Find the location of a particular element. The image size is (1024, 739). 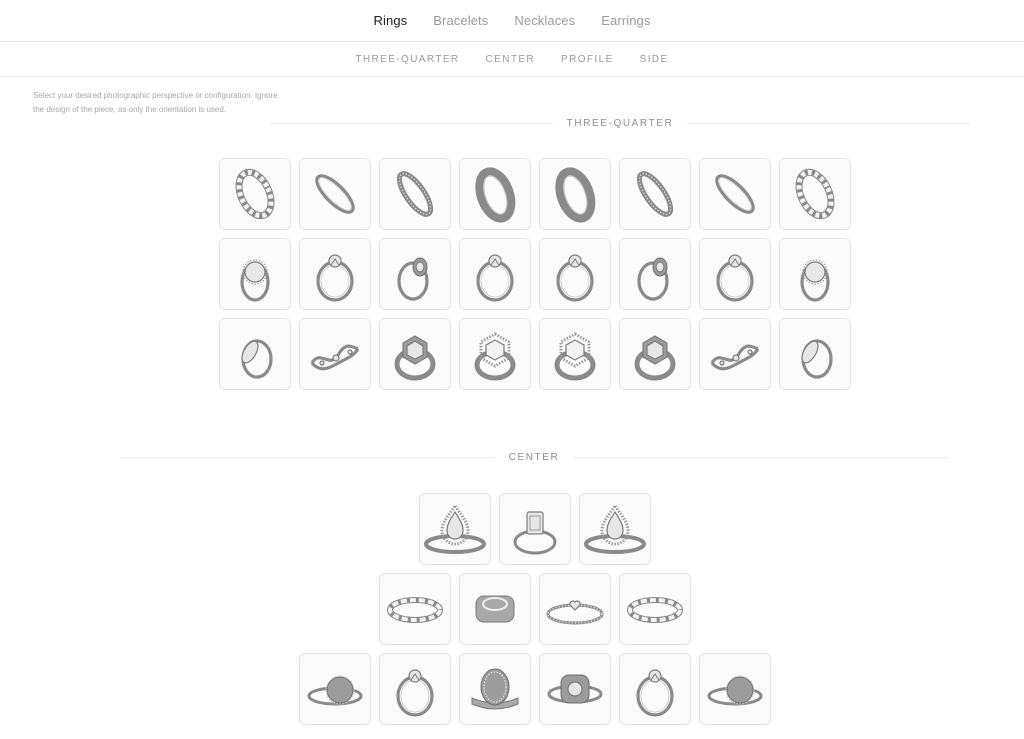

emerald-cut-ring-icon is located at coordinates (535, 533).